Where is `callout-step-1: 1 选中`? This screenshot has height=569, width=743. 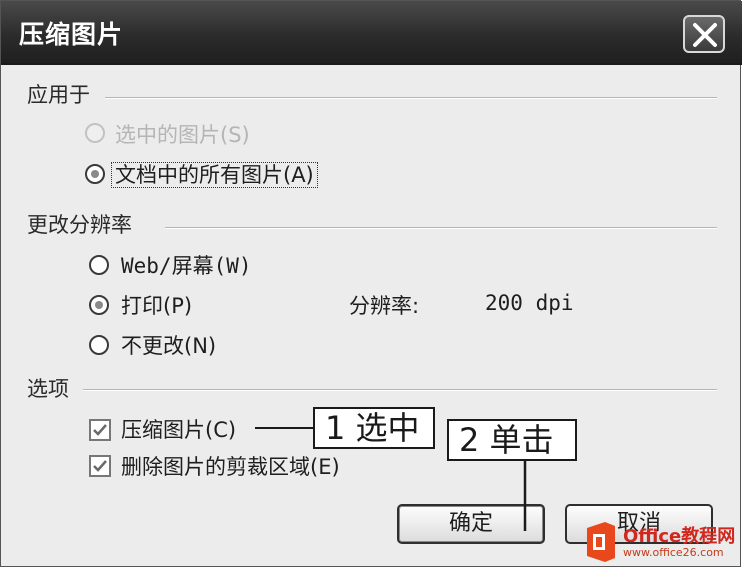 callout-step-1: 1 选中 is located at coordinates (374, 428).